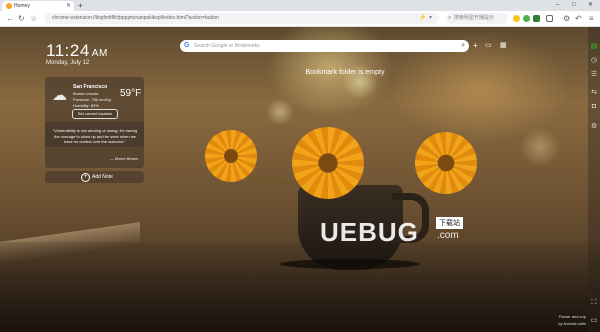 Image resolution: width=600 pixels, height=332 pixels. Describe the element at coordinates (594, 75) in the screenshot. I see `list-icon: ☰` at that location.